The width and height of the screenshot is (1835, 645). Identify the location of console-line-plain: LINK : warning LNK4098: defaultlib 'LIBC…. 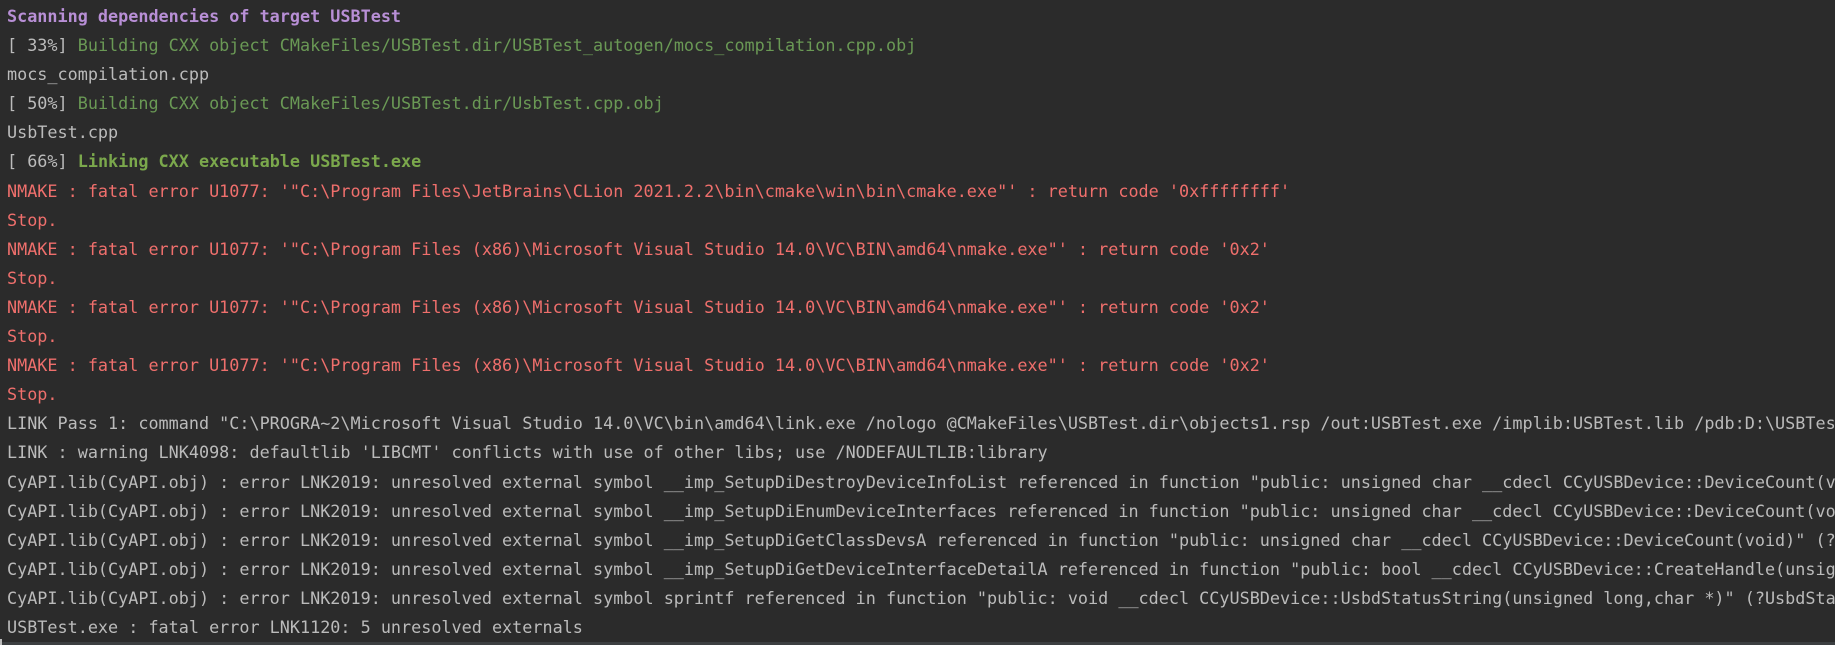
(921, 452).